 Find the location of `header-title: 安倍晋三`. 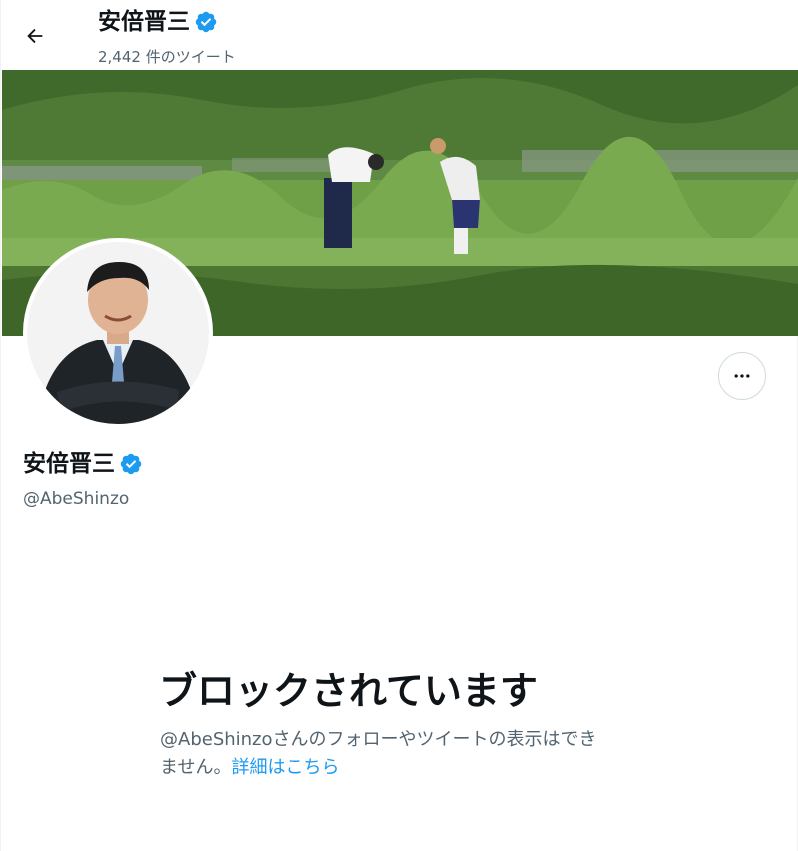

header-title: 安倍晋三 is located at coordinates (158, 22).